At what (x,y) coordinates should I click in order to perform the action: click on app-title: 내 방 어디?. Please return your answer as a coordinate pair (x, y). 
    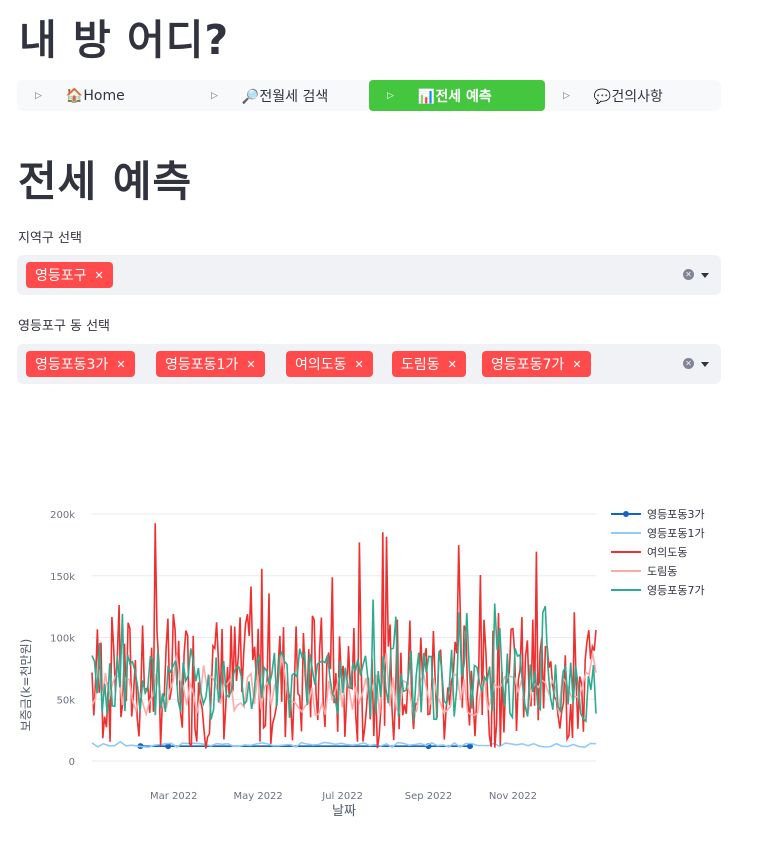
    Looking at the image, I should click on (124, 40).